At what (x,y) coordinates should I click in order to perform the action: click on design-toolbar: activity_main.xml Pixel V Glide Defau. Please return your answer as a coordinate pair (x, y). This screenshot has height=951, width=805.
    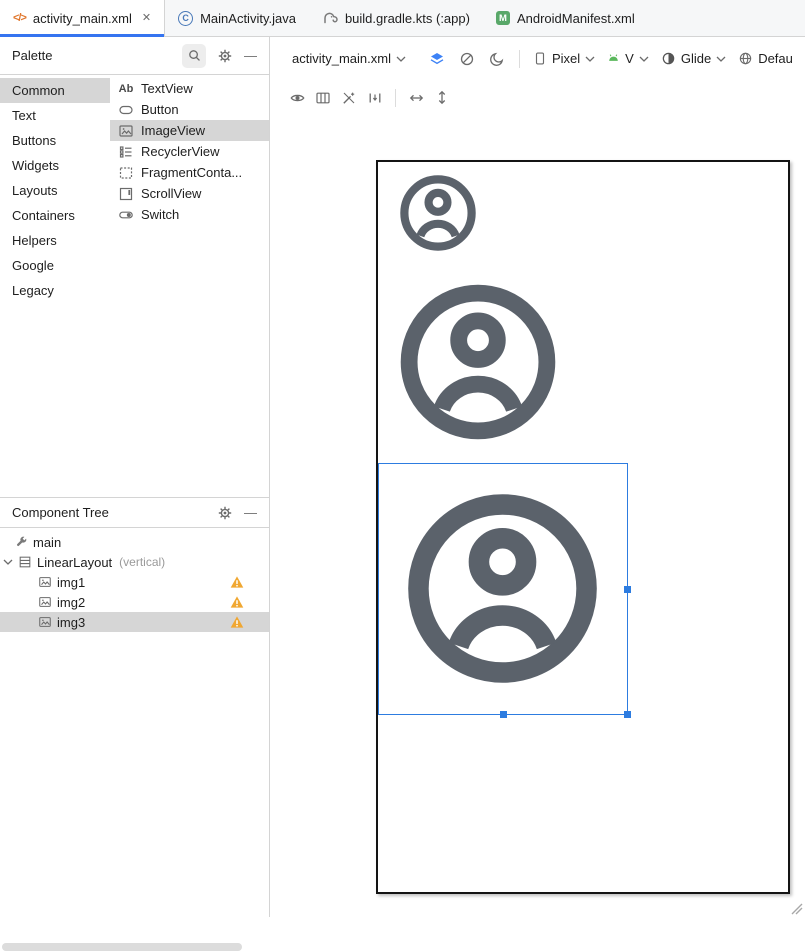
    Looking at the image, I should click on (537, 58).